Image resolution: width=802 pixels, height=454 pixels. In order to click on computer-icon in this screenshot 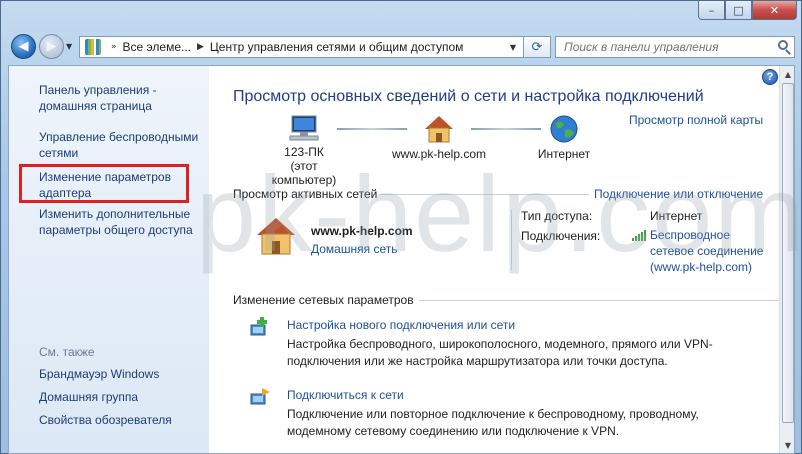, I will do `click(304, 128)`.